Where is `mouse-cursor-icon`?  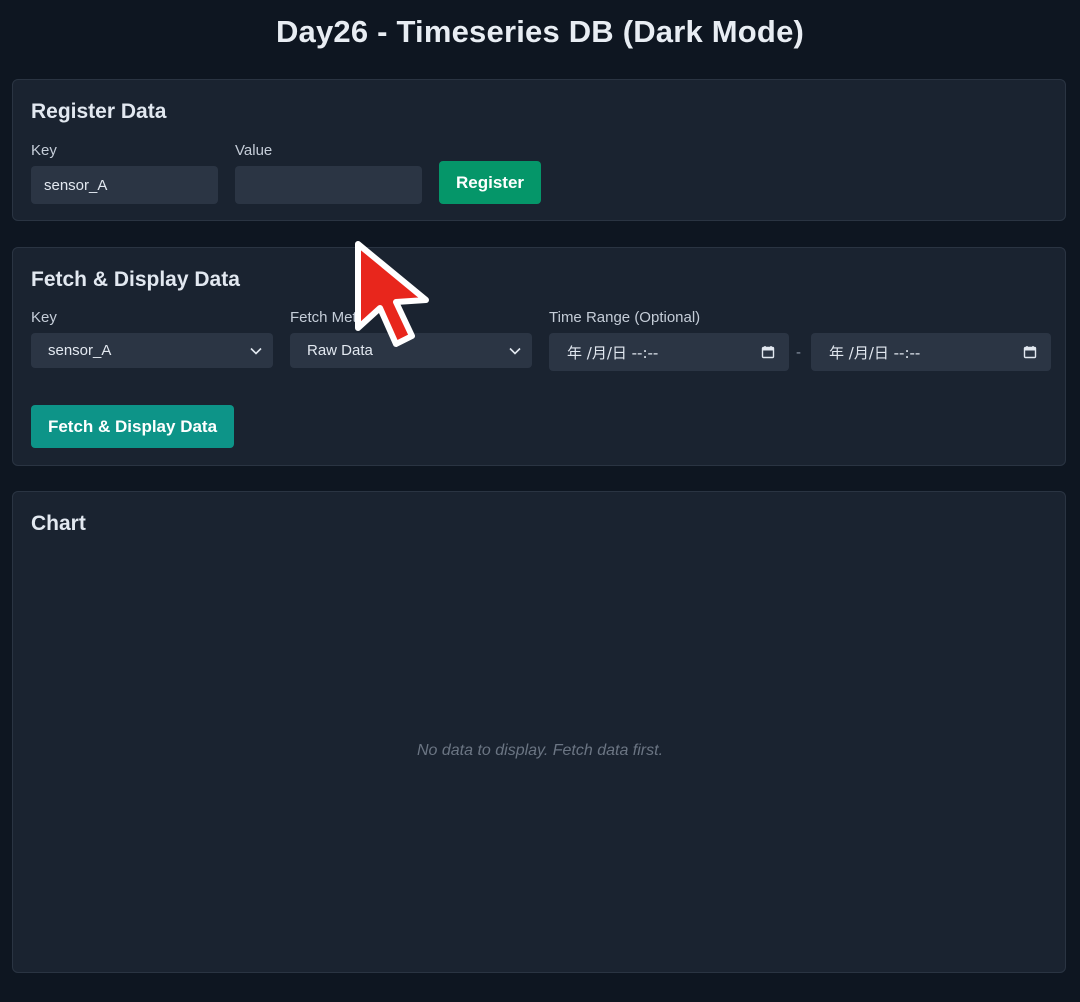
mouse-cursor-icon is located at coordinates (392, 294).